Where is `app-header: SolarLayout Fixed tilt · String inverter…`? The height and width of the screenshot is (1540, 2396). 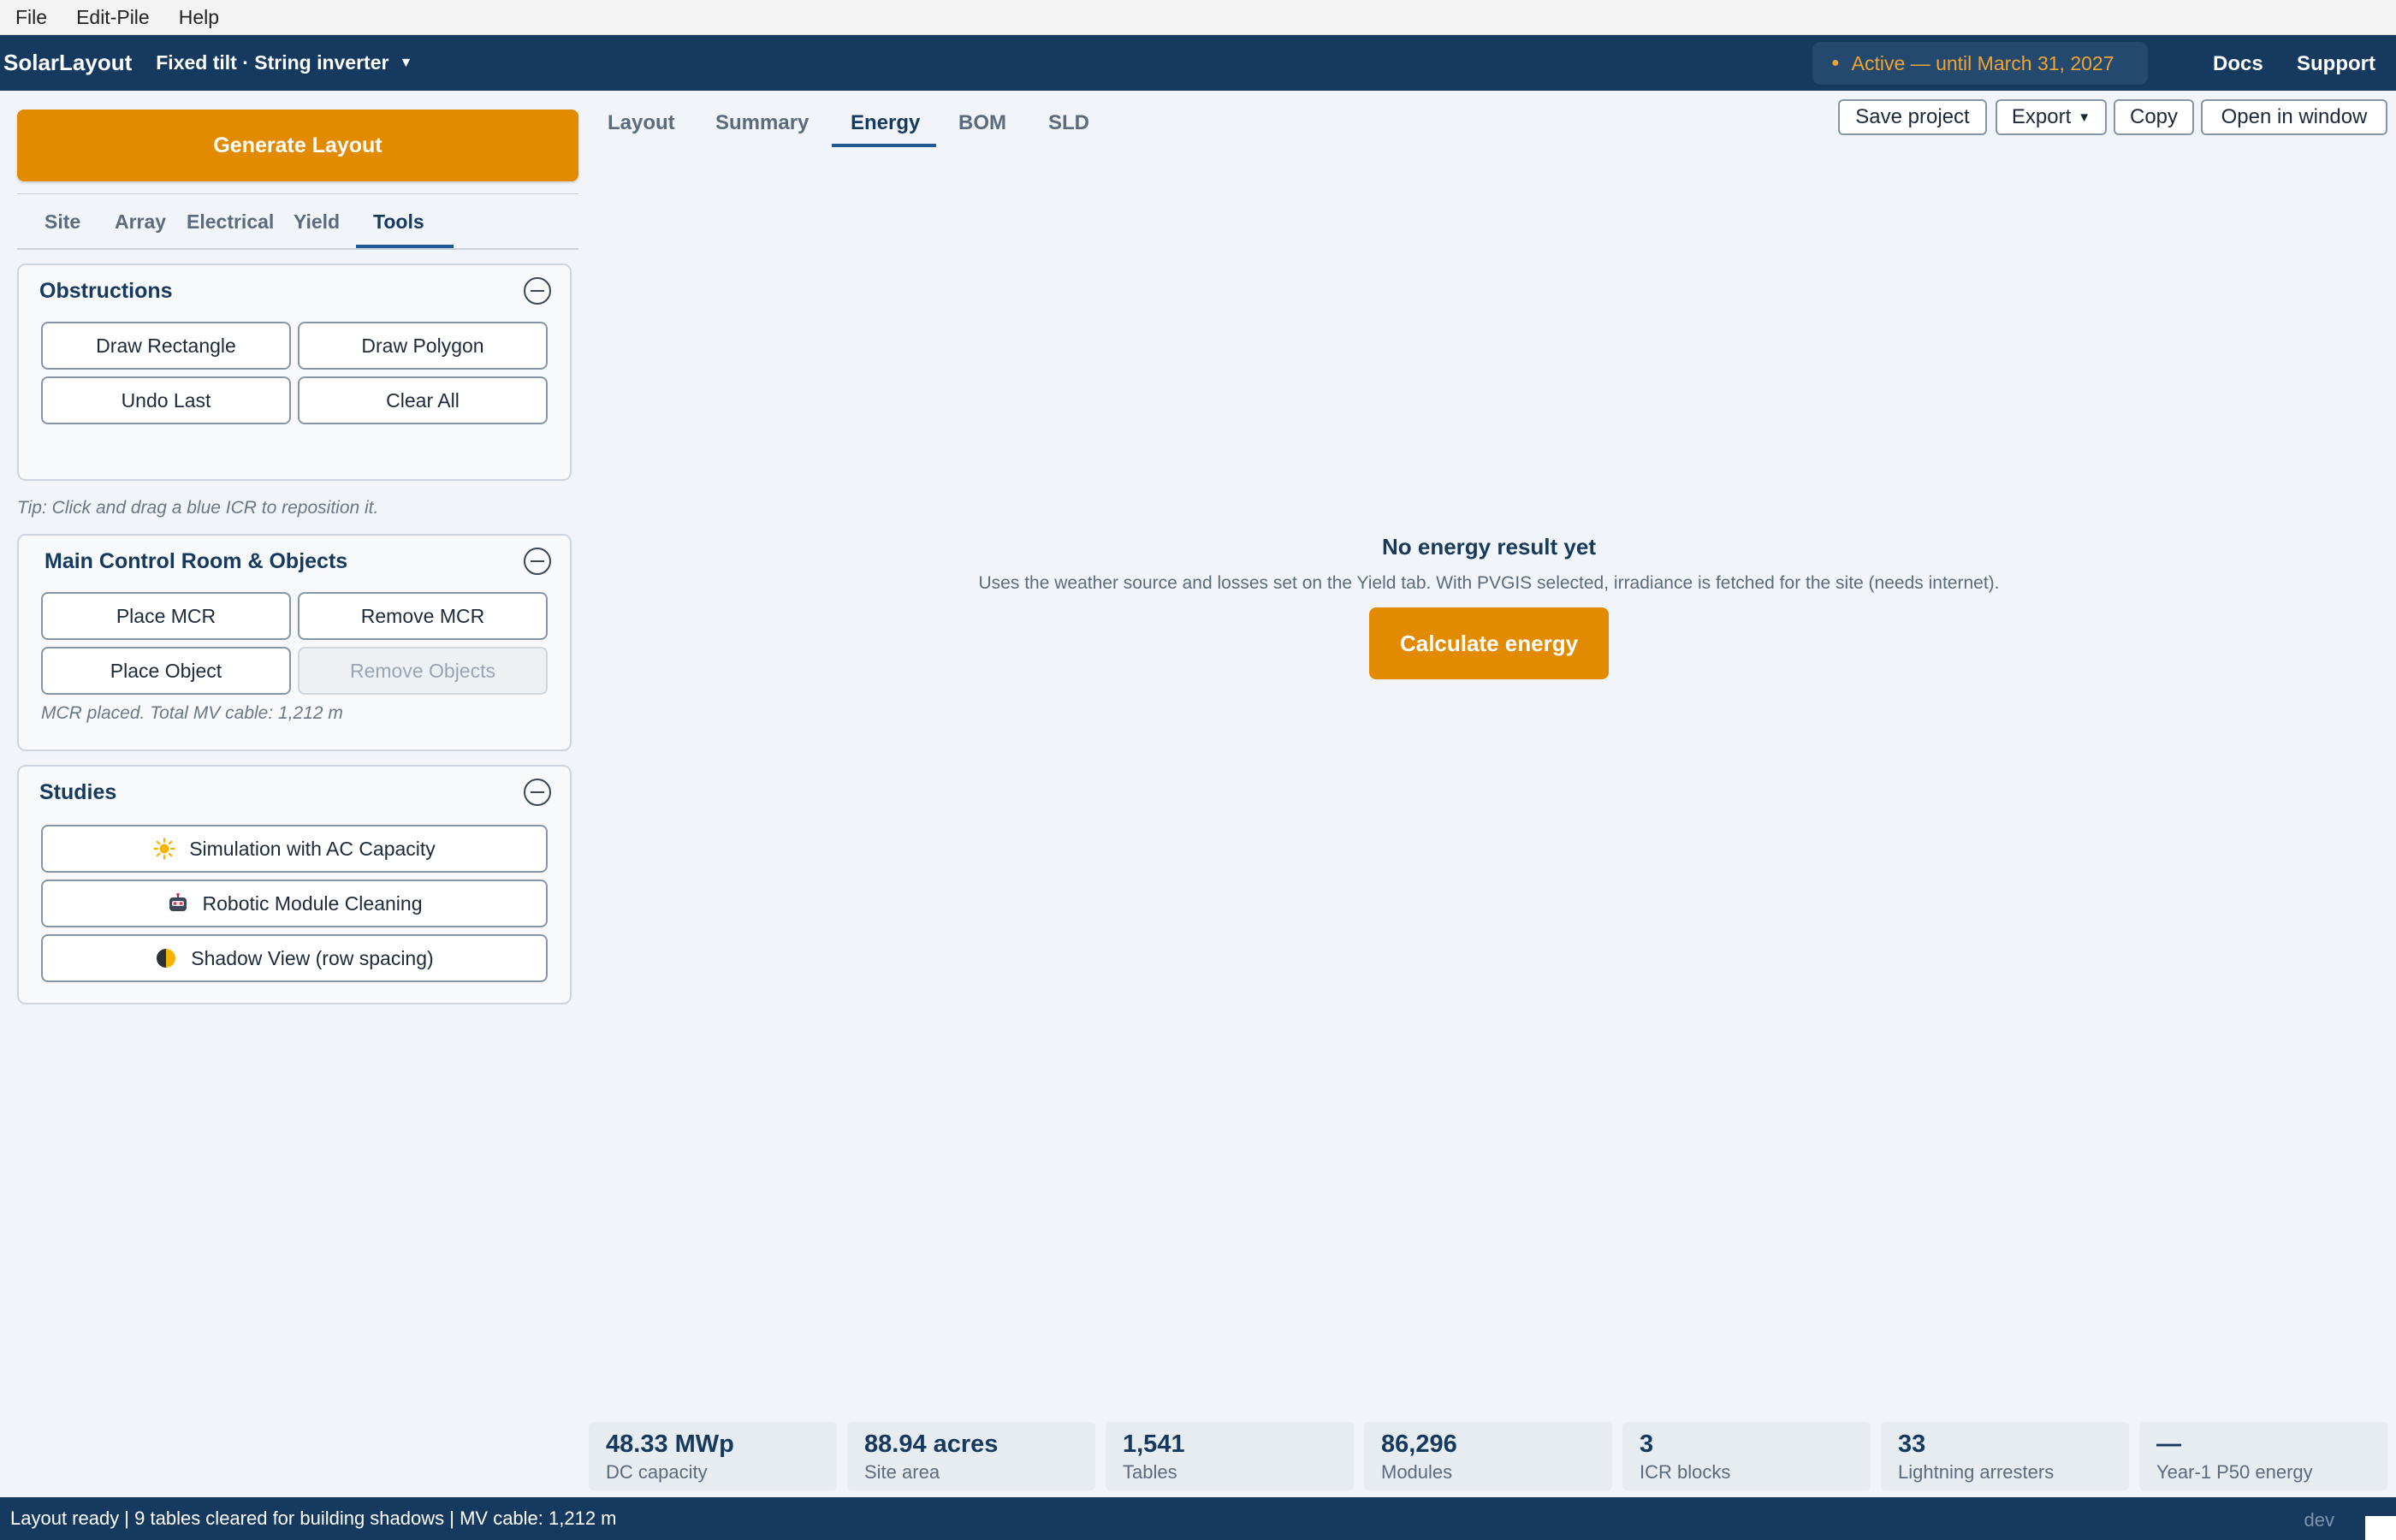
app-header: SolarLayout Fixed tilt · String inverter… is located at coordinates (1198, 63).